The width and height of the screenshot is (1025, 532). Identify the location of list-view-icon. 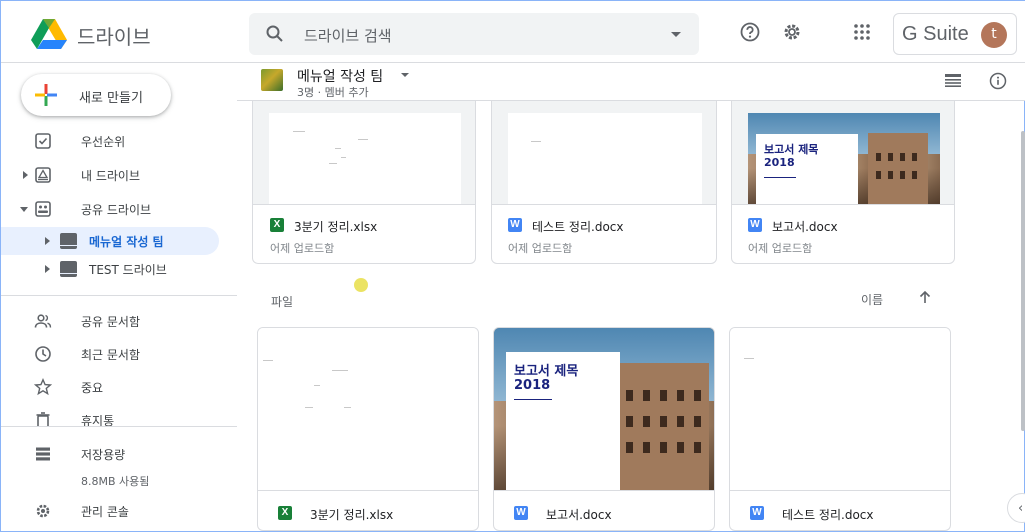
(953, 81).